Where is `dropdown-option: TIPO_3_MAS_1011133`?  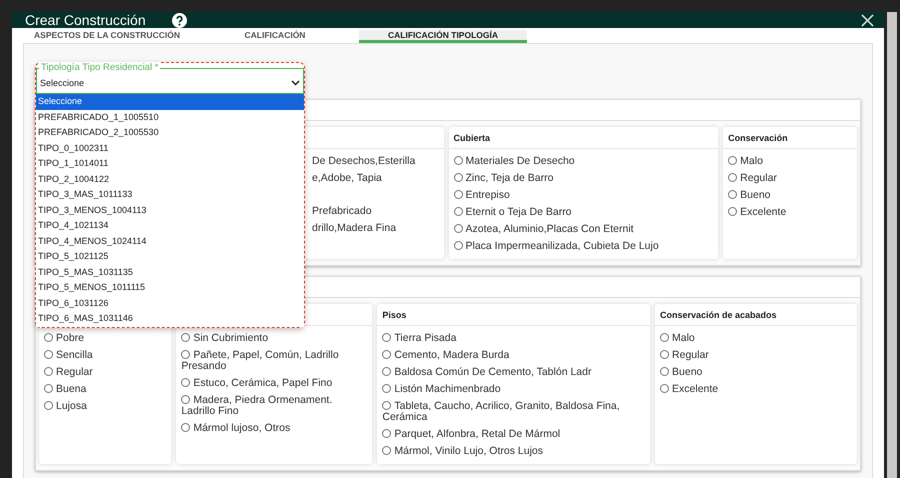 dropdown-option: TIPO_3_MAS_1011133 is located at coordinates (170, 194).